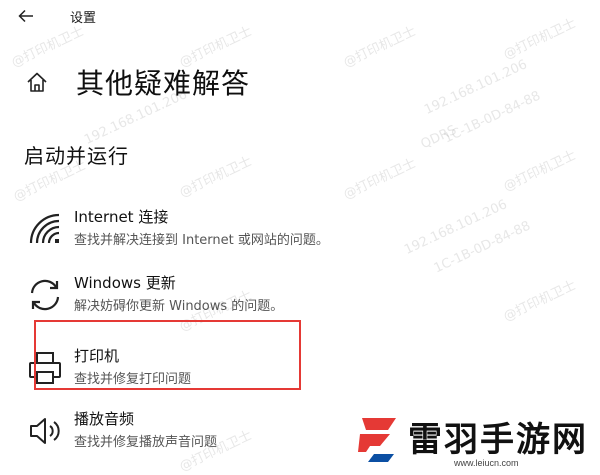 This screenshot has width=600, height=475. What do you see at coordinates (146, 442) in the screenshot?
I see `item-description: 查找并修复播放声音问题` at bounding box center [146, 442].